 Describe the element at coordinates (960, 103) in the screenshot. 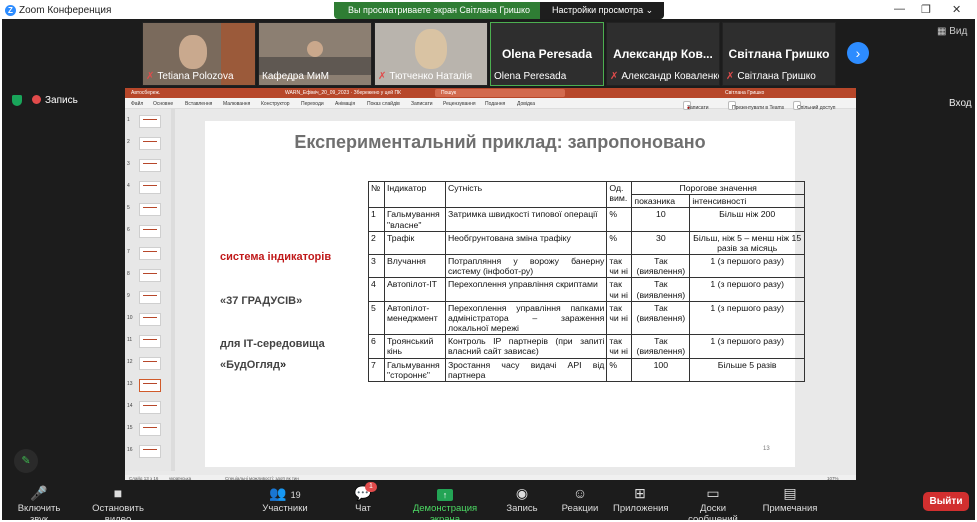

I see `exit-fullscreen-button: Вход` at that location.